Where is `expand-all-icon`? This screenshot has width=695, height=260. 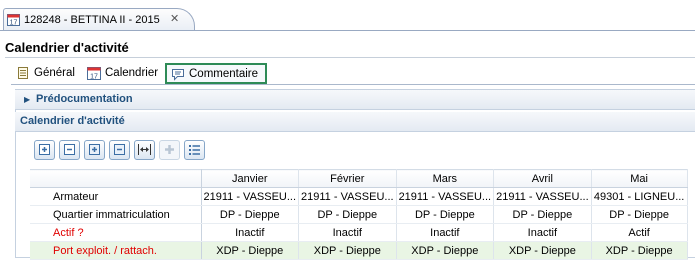 expand-all-icon is located at coordinates (44, 149).